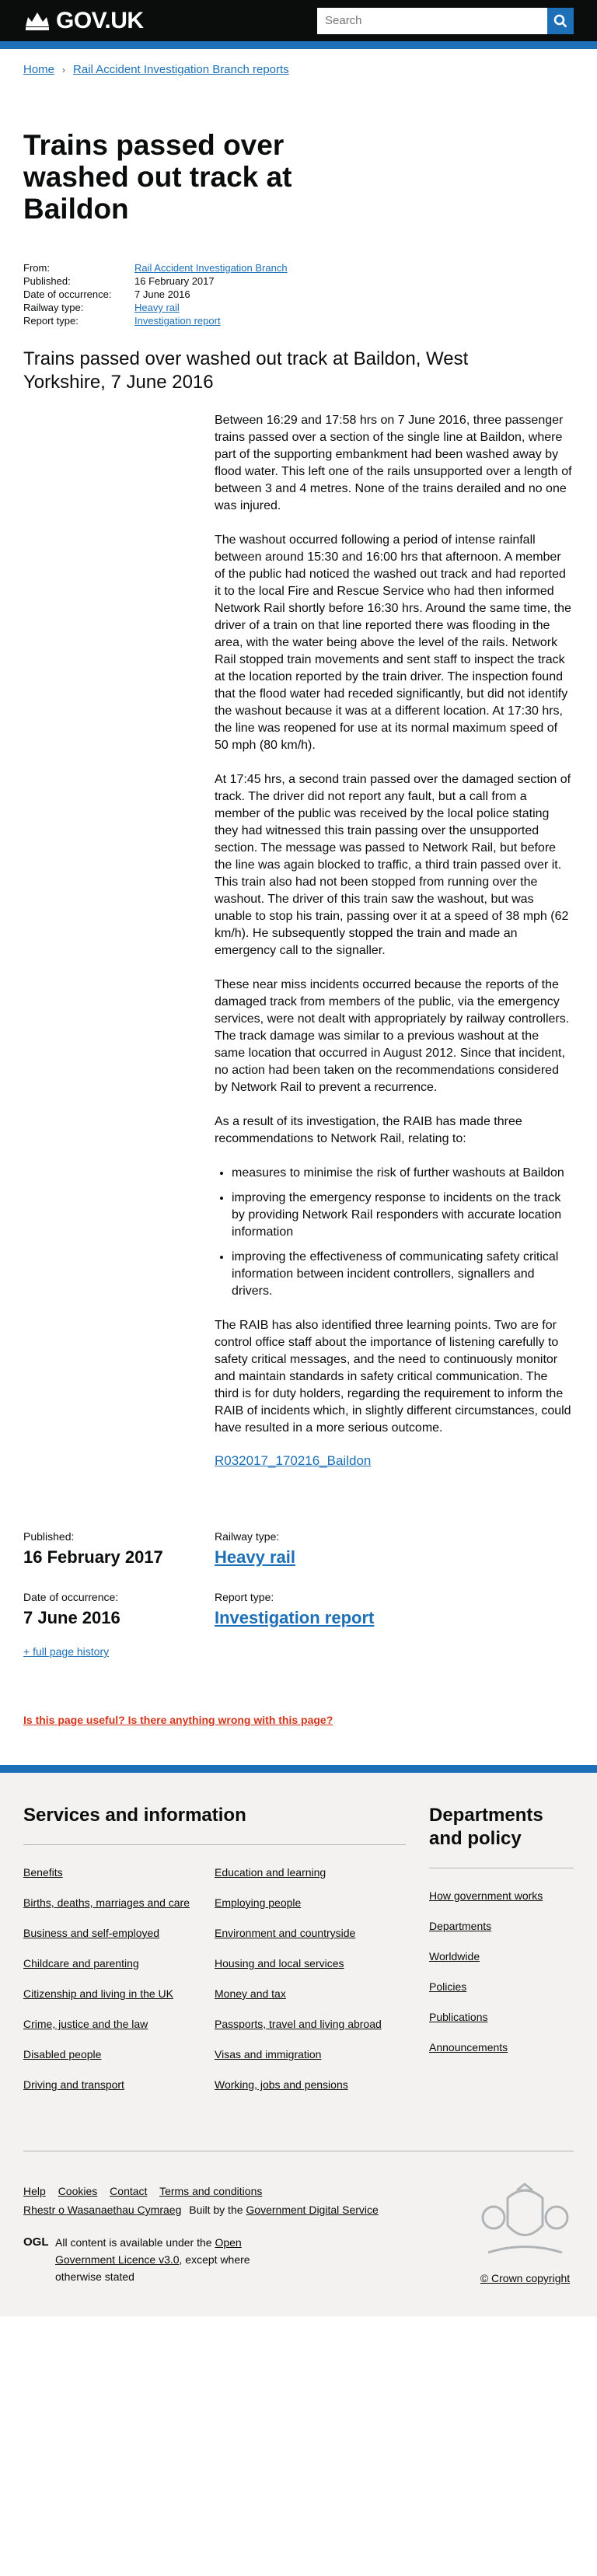 This screenshot has width=597, height=2576. Describe the element at coordinates (34, 2191) in the screenshot. I see `footer-link-help: Help` at that location.